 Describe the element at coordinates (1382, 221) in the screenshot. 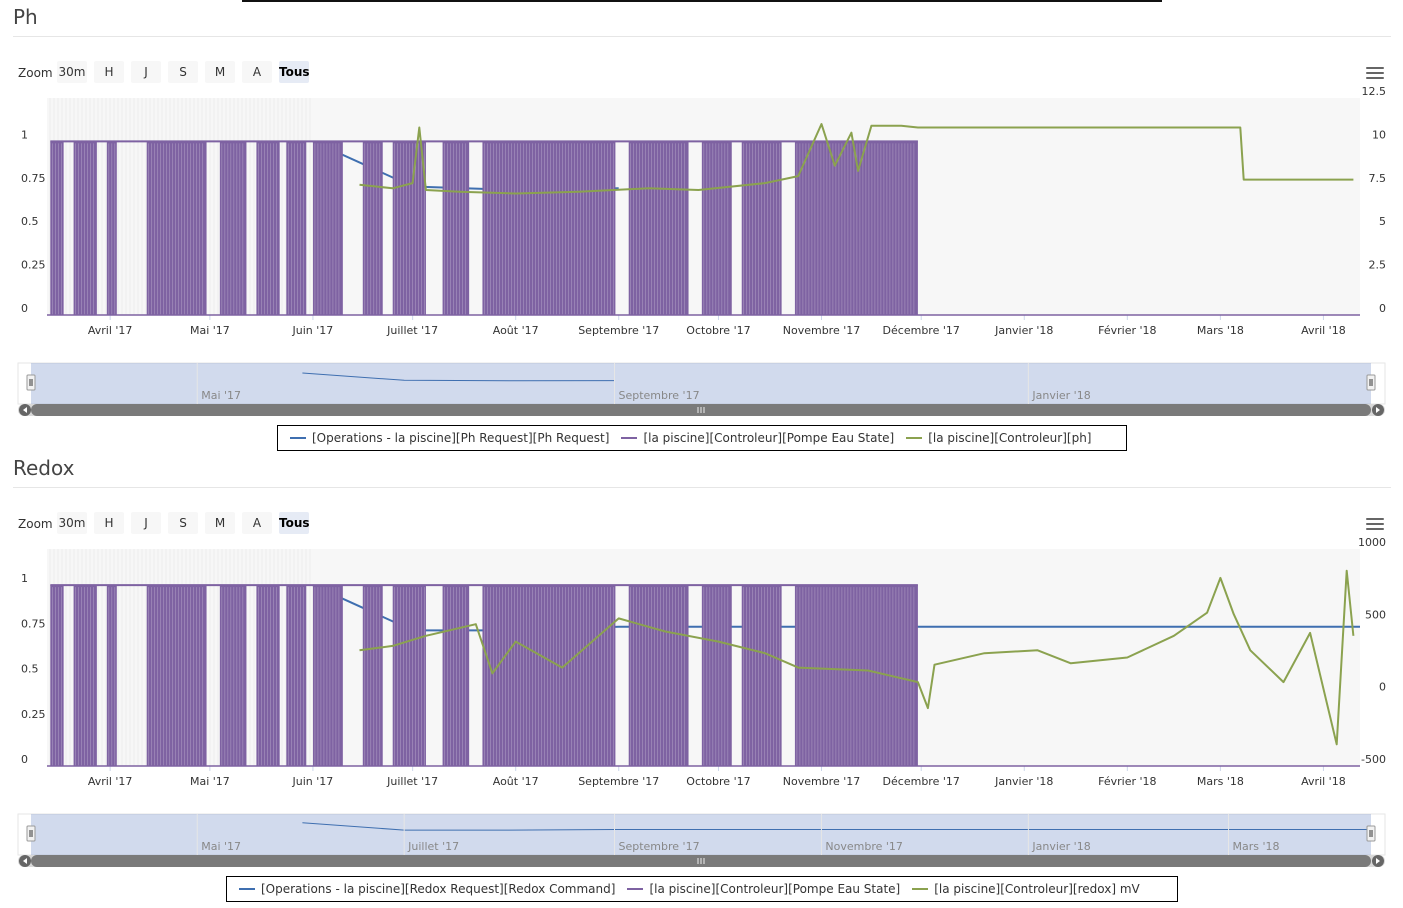

I see `y-right-tick-label: 5` at that location.